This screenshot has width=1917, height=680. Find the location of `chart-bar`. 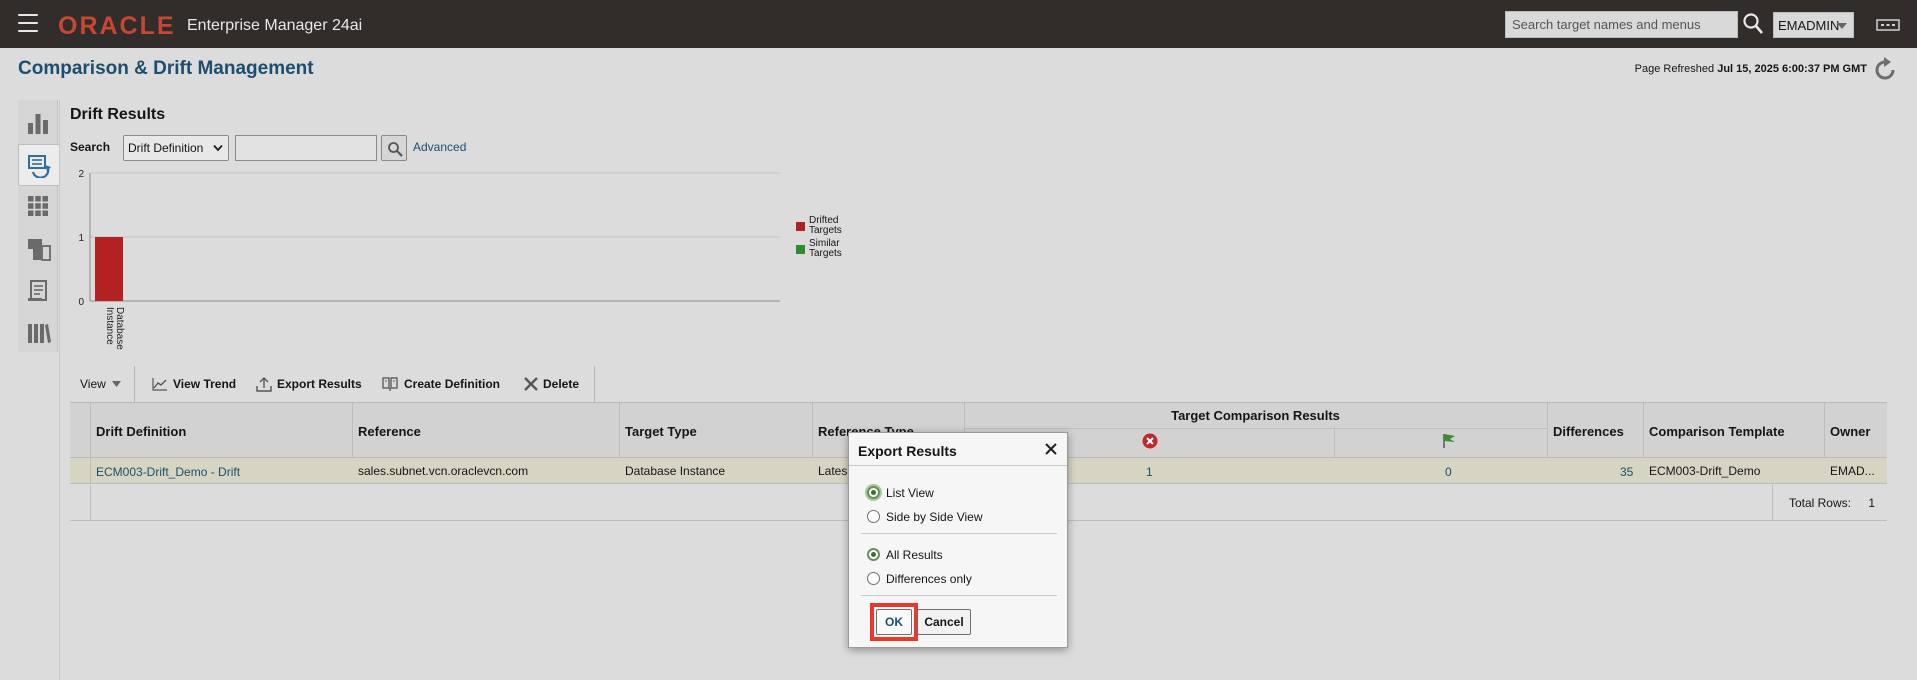

chart-bar is located at coordinates (109, 269).